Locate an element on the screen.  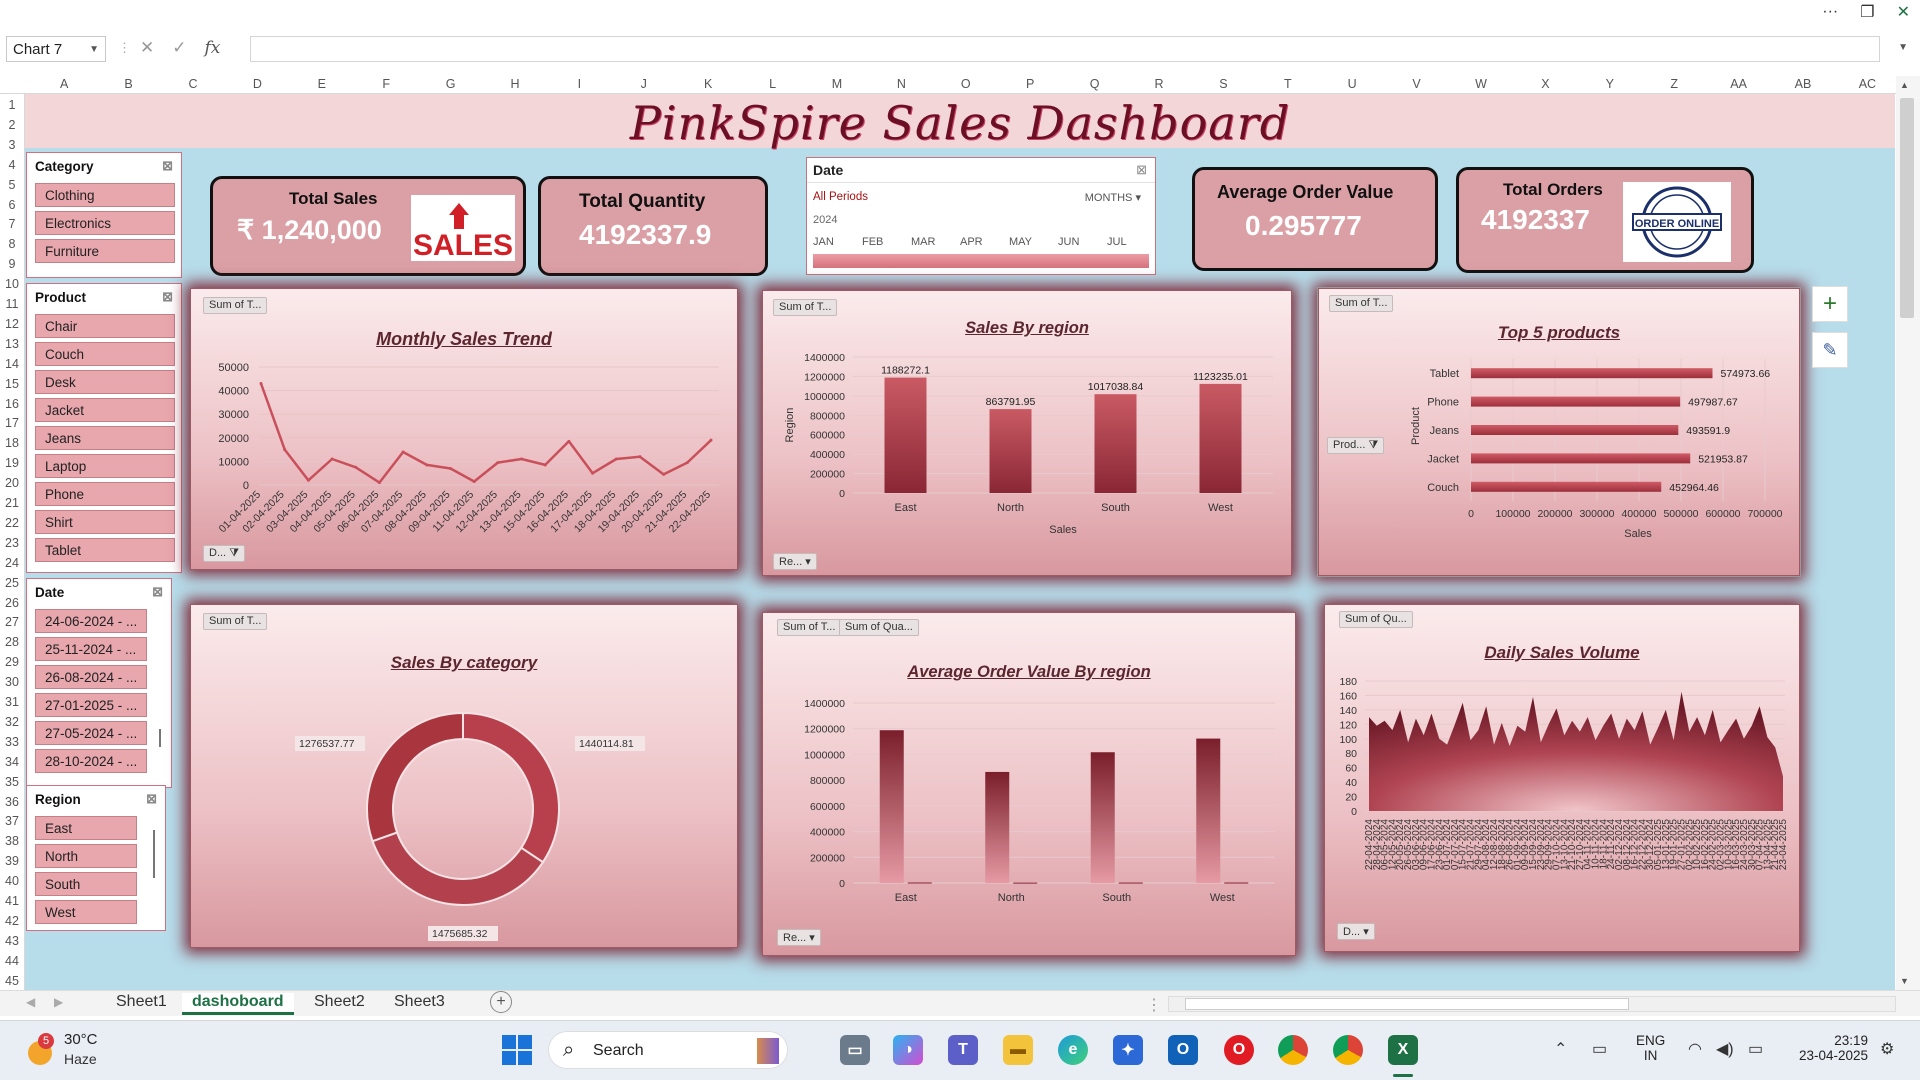
row-header: 32 is located at coordinates (12, 722).